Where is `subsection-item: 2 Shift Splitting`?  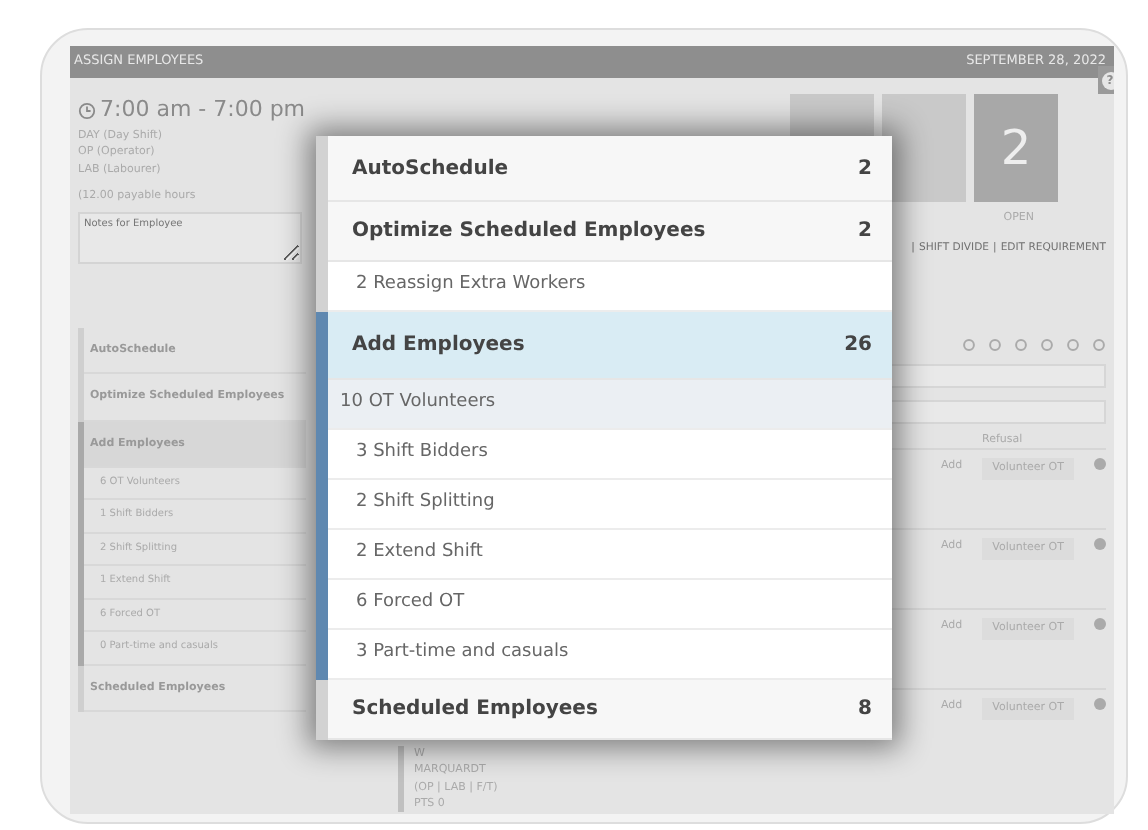
subsection-item: 2 Shift Splitting is located at coordinates (610, 505).